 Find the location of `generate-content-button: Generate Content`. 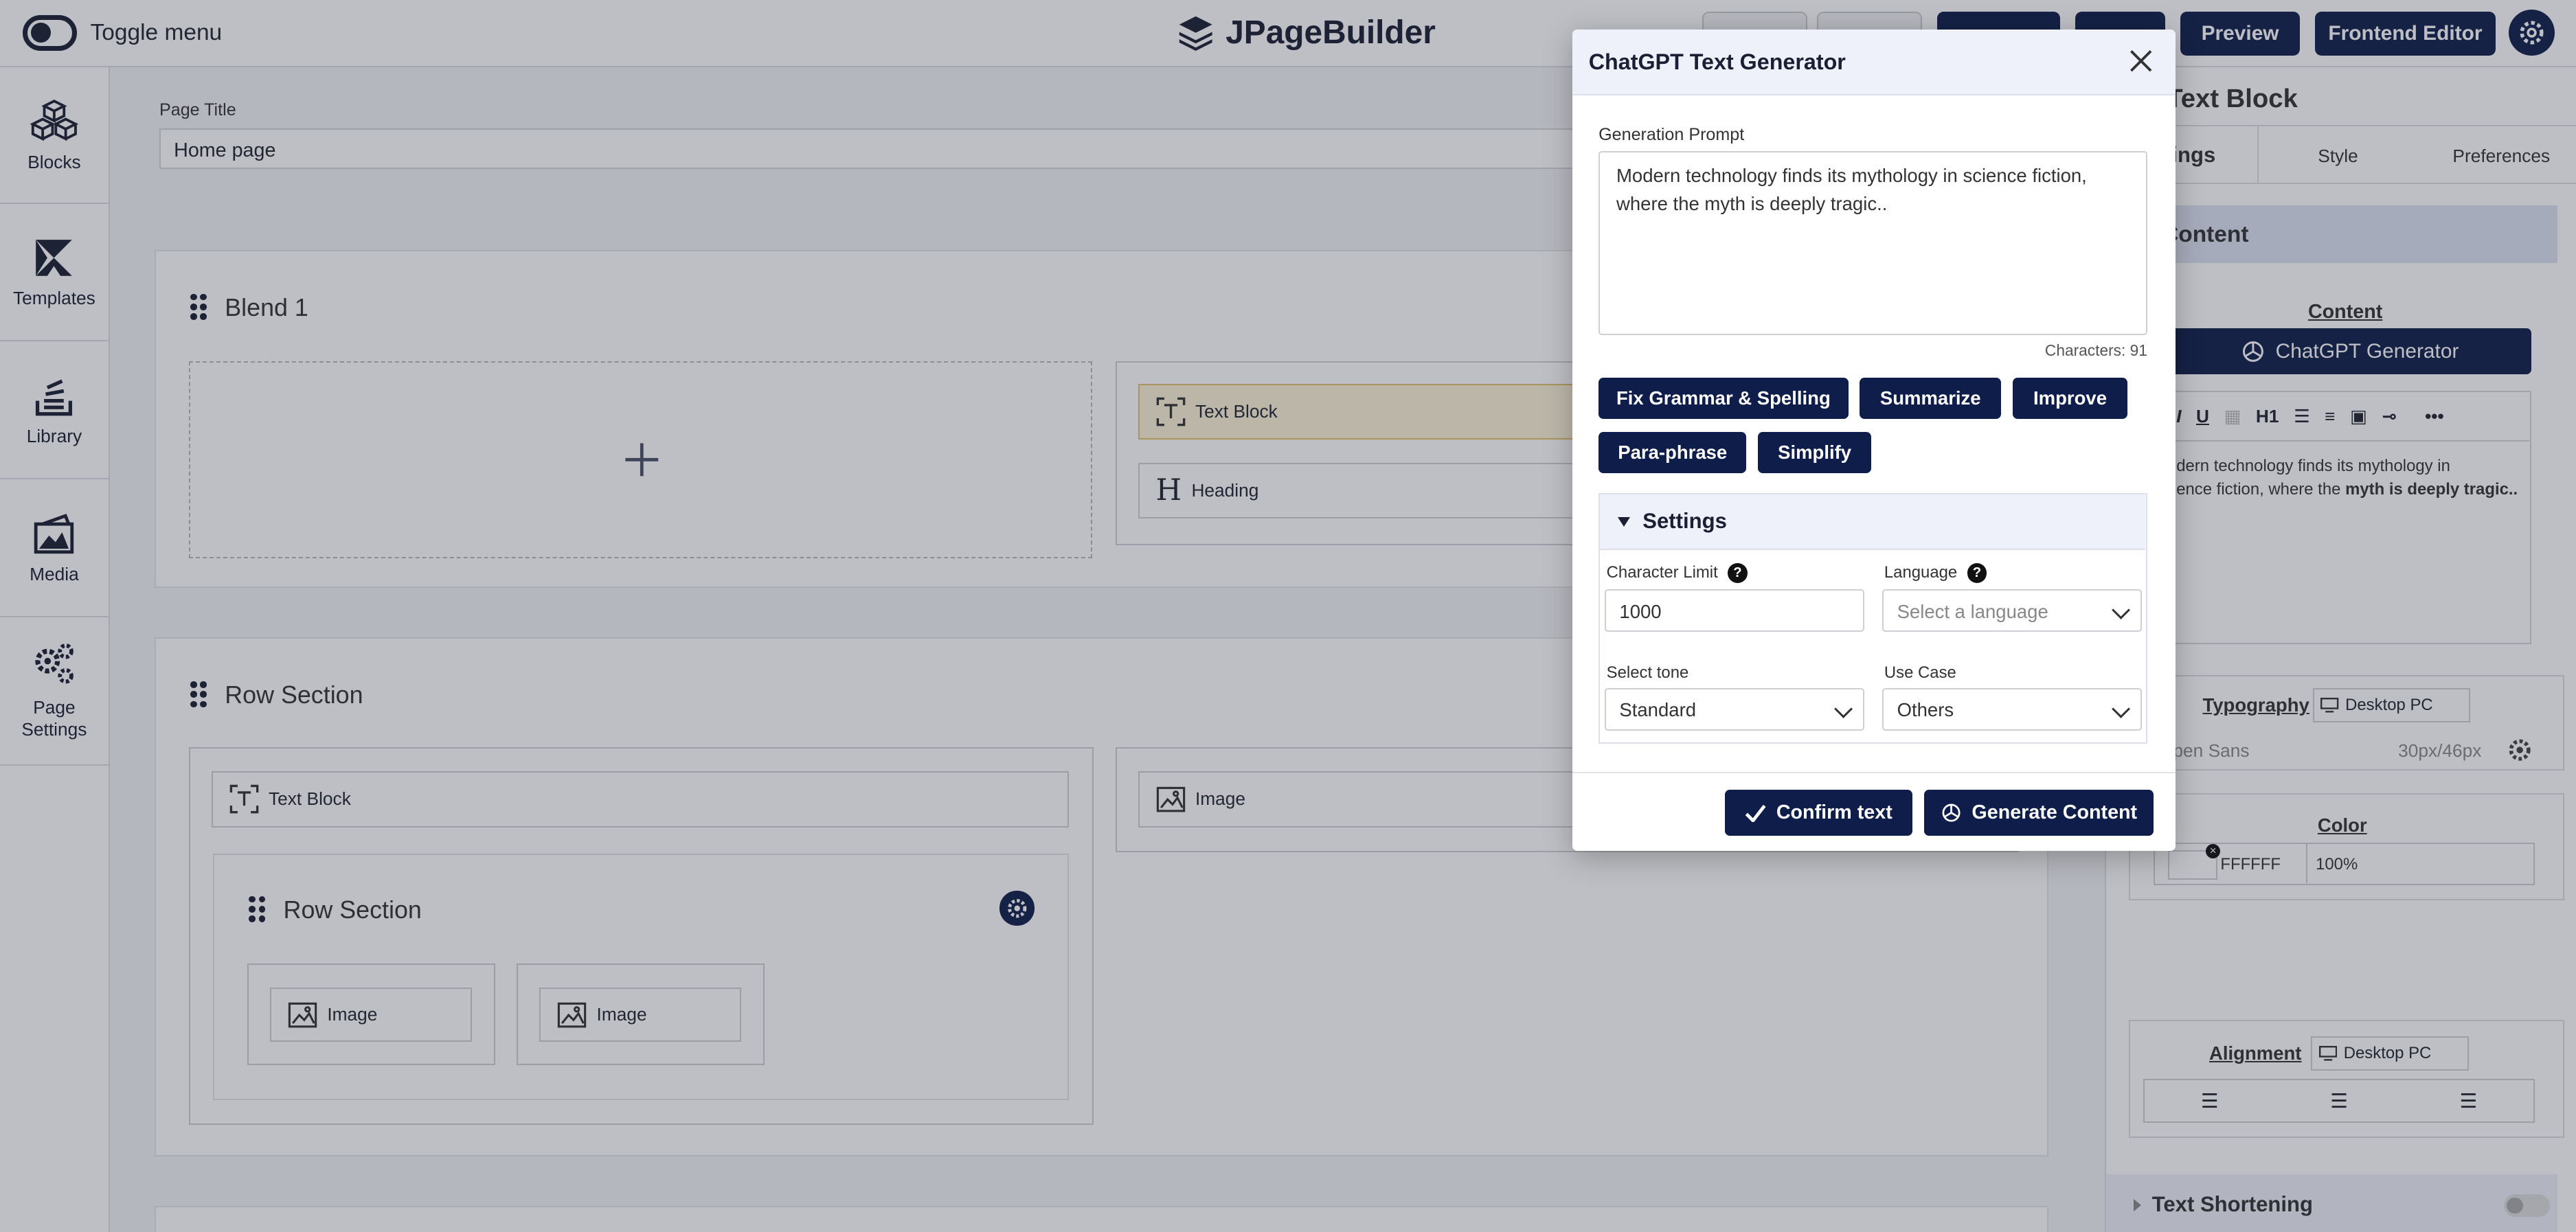

generate-content-button: Generate Content is located at coordinates (2038, 813).